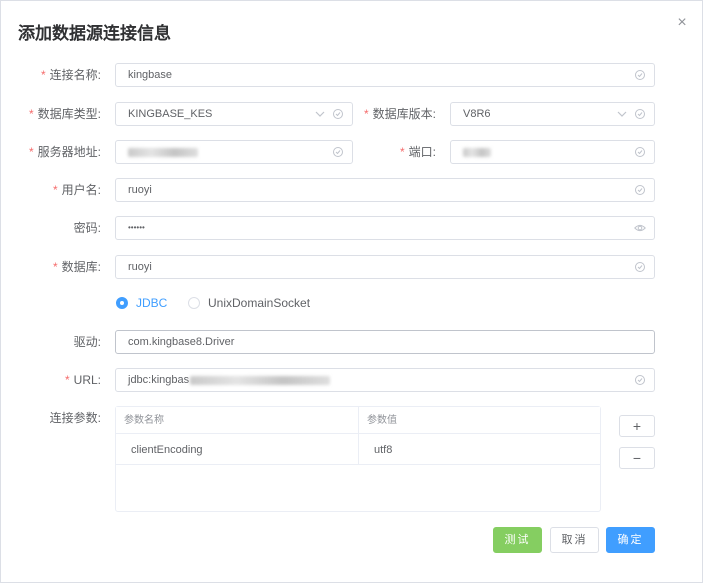 Image resolution: width=703 pixels, height=583 pixels. I want to click on name-input: kingbase, so click(385, 75).